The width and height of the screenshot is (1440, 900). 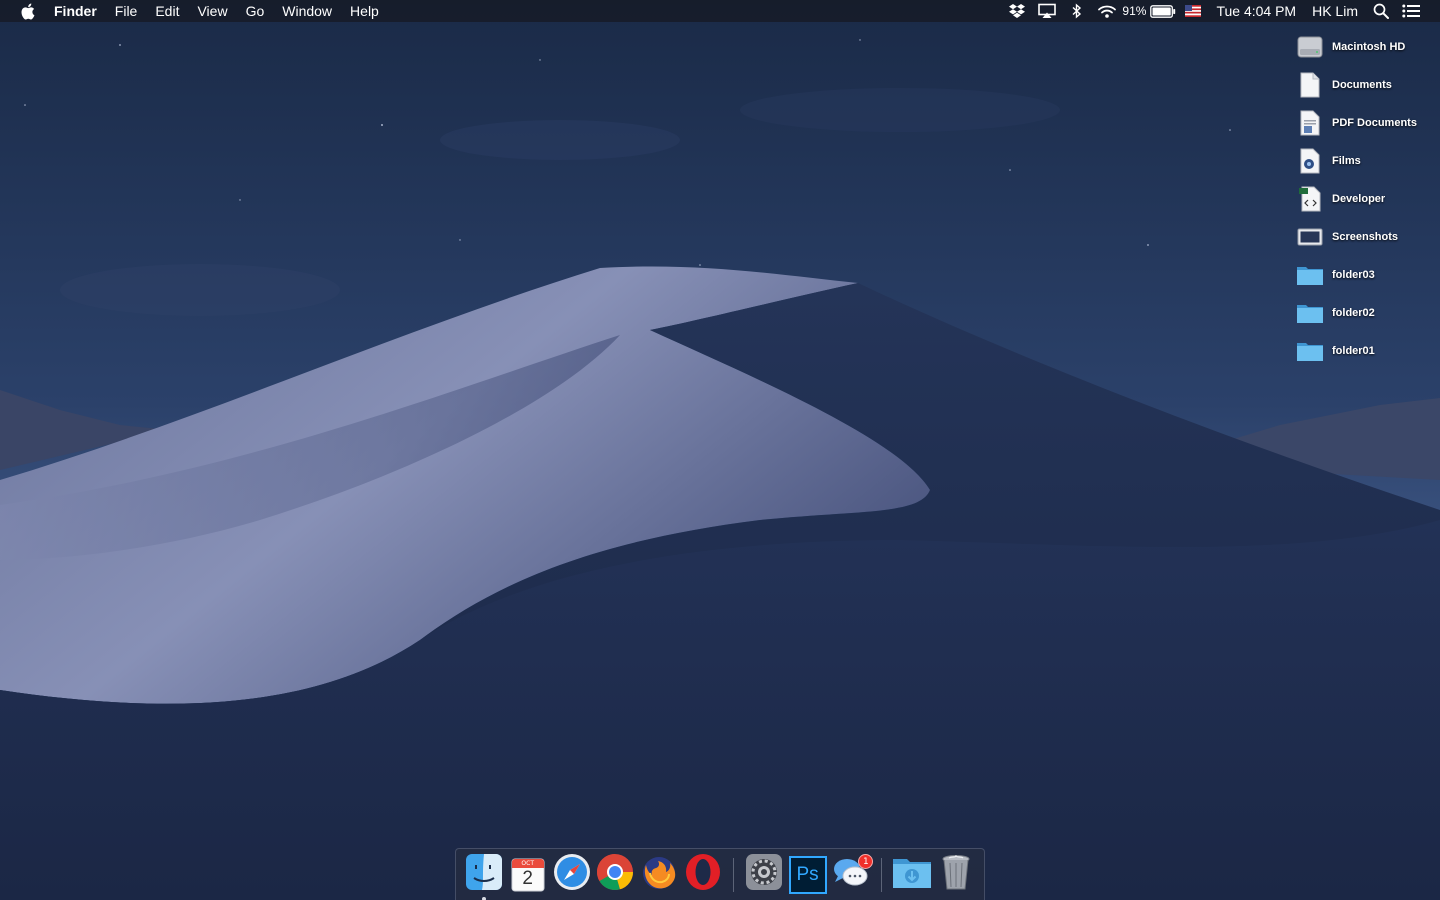 I want to click on dock-system-preferences, so click(x=764, y=875).